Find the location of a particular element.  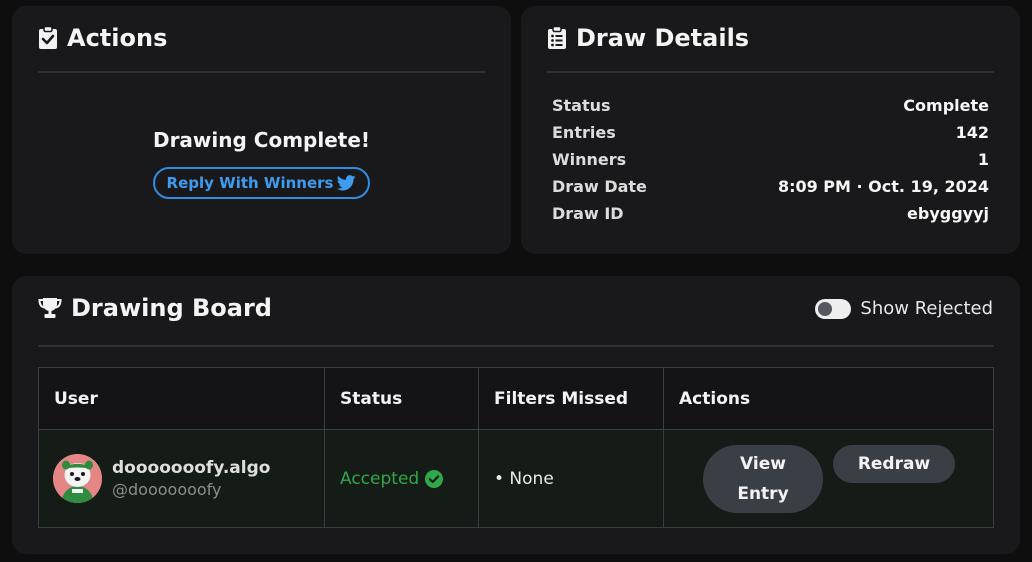

draw-details-header: Draw Details is located at coordinates (770, 38).